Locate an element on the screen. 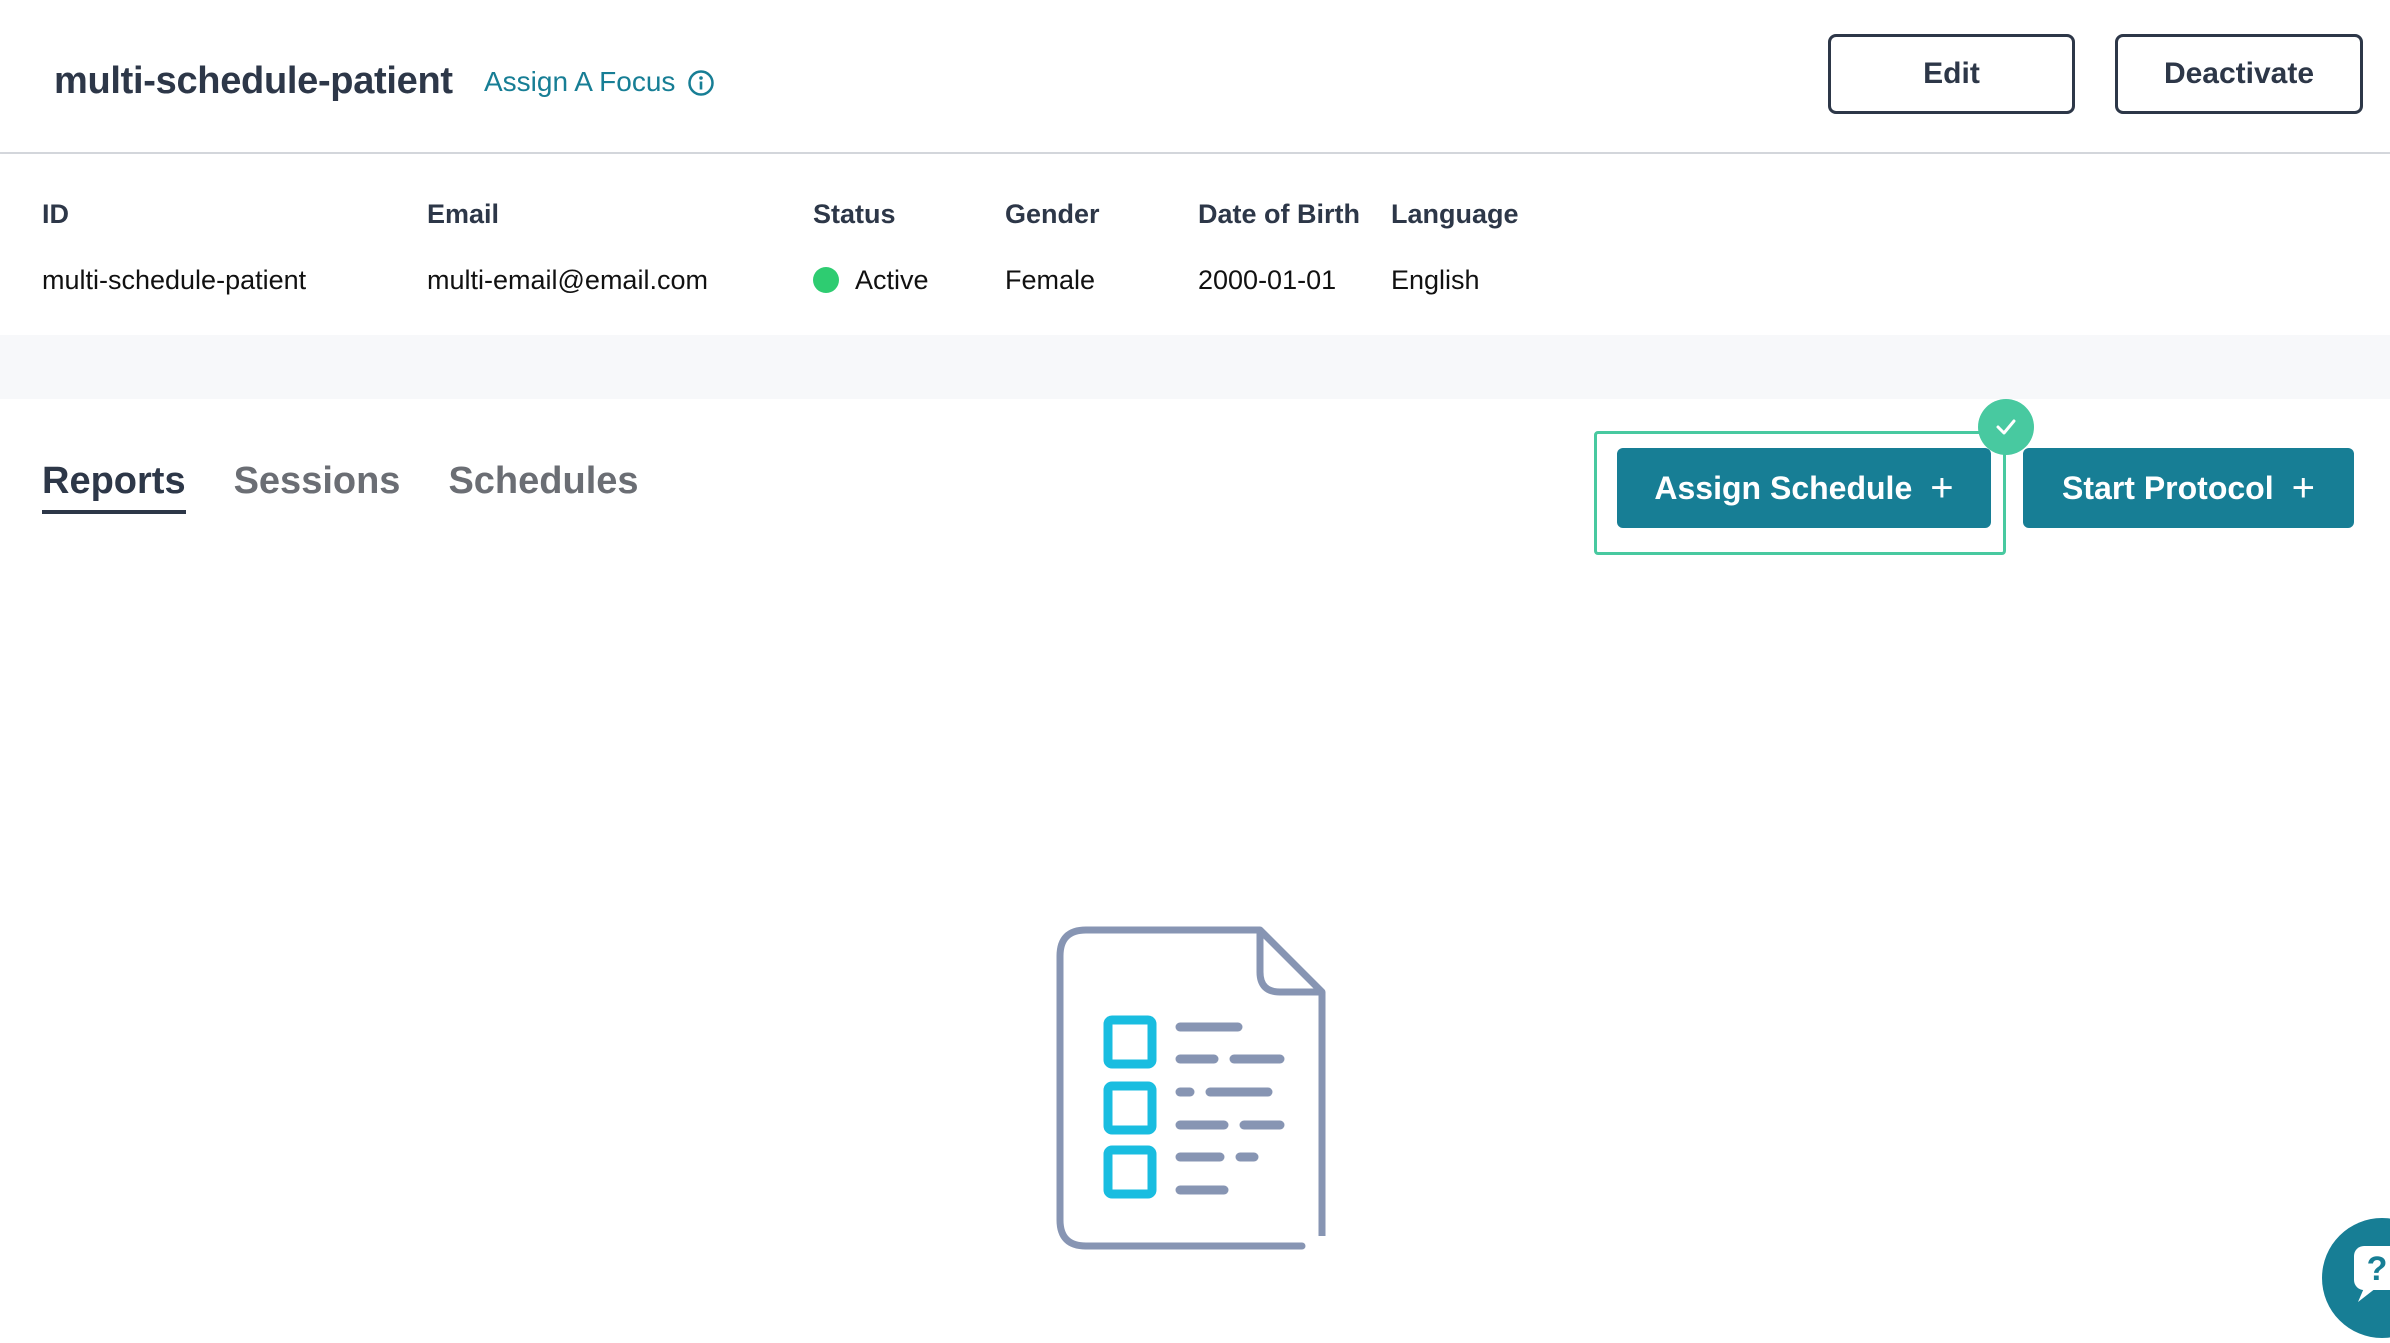 The height and width of the screenshot is (1343, 2390). patient-tabs: Reports Sessions Schedules is located at coordinates (340, 485).